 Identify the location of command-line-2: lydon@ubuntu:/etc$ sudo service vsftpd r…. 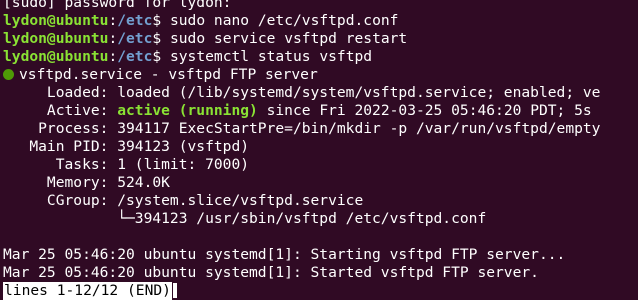
(205, 38).